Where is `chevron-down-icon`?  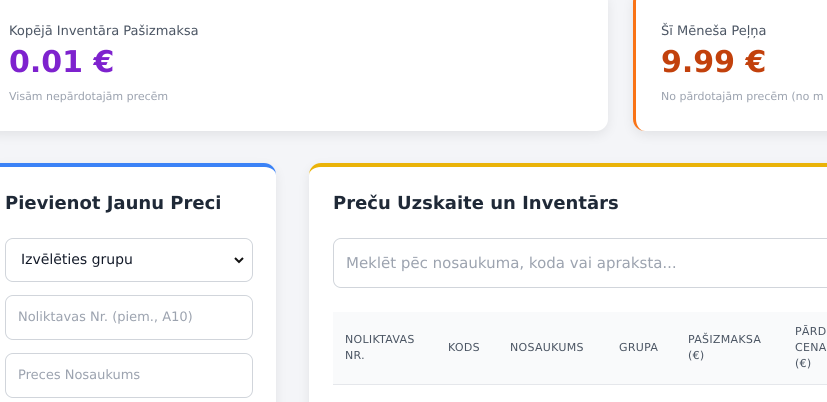
chevron-down-icon is located at coordinates (239, 260).